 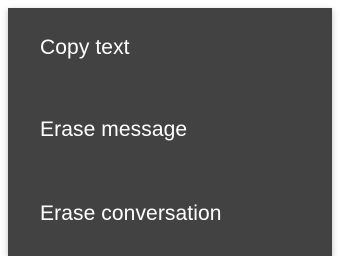 I want to click on menu-item-label: Erase message, so click(x=114, y=129).